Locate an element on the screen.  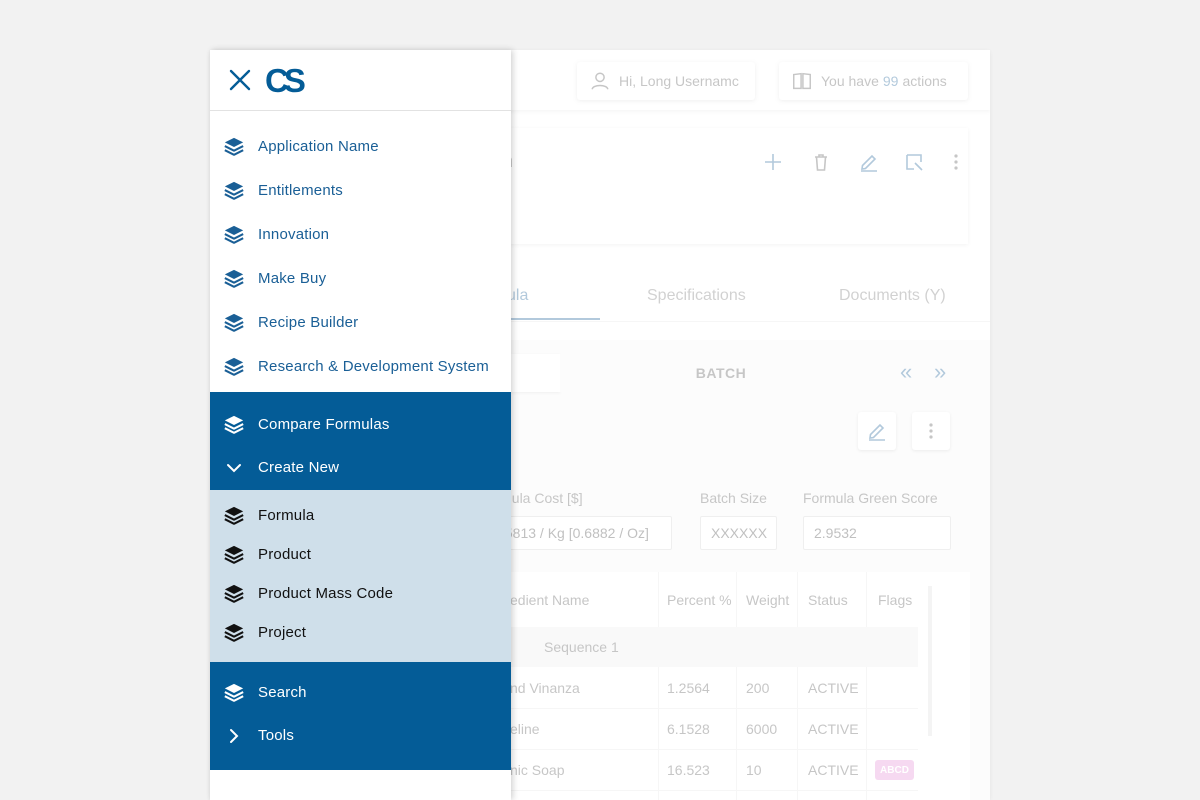
column-header-percent: Percent % is located at coordinates (699, 600).